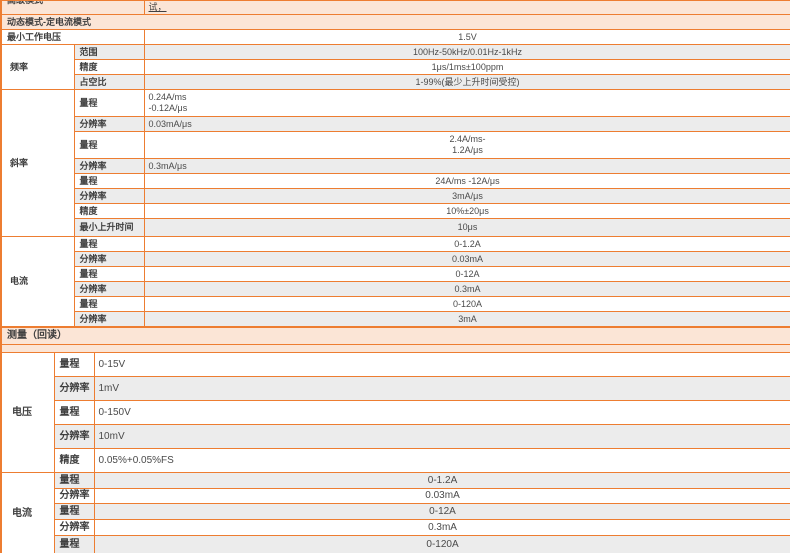 This screenshot has height=553, width=790. Describe the element at coordinates (37, 163) in the screenshot. I see `category-slew-rate: 斜率` at that location.